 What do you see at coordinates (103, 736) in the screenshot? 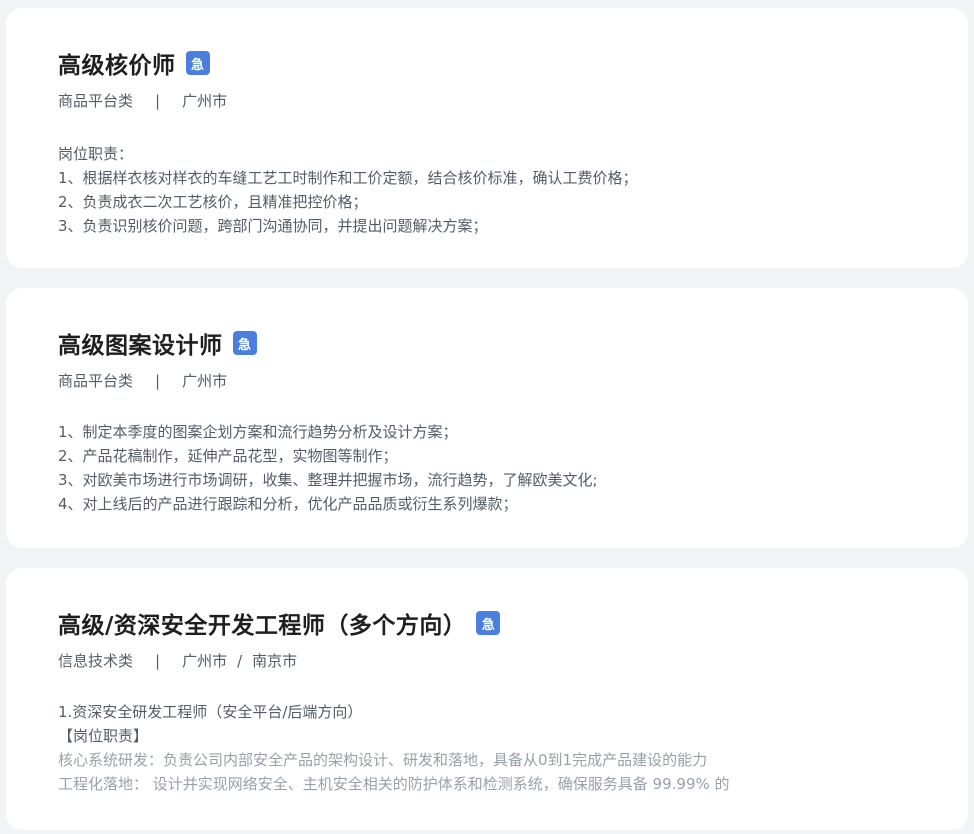
I see `description-line: 【岗位职责】` at bounding box center [103, 736].